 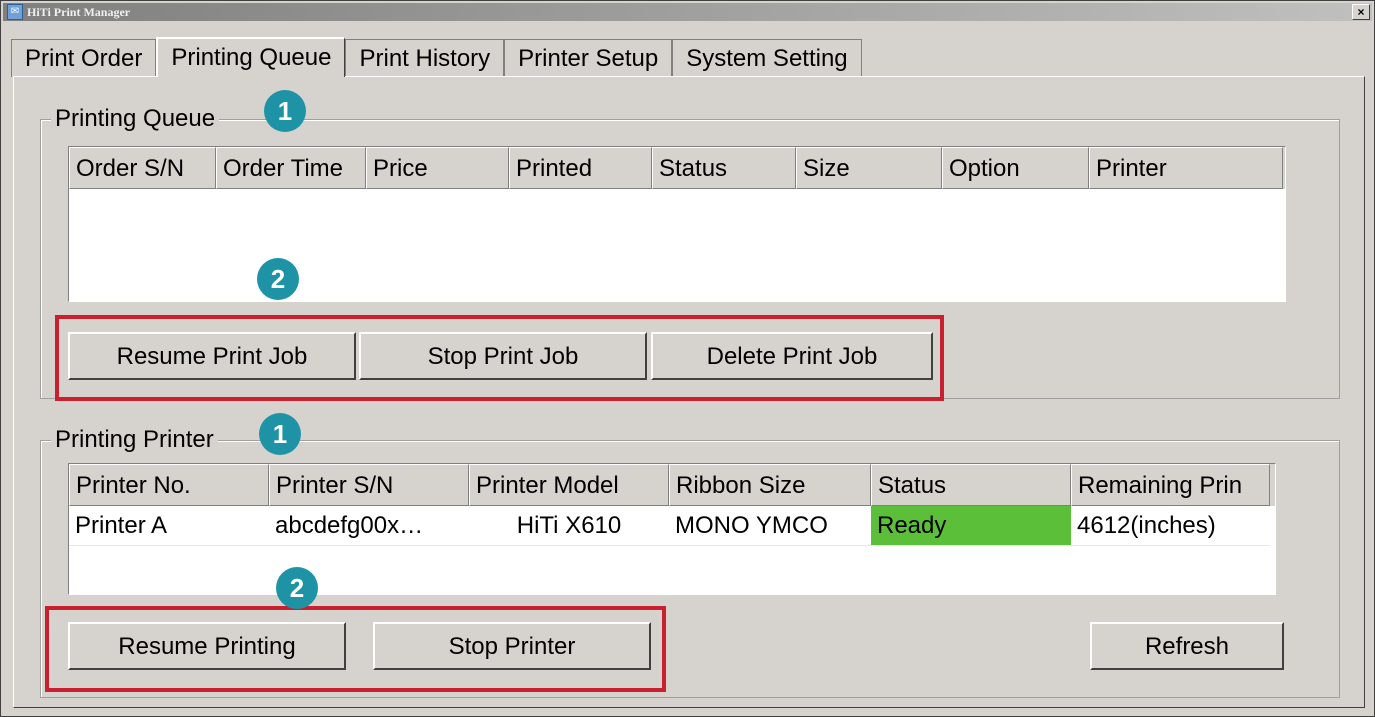 I want to click on queue-col-printed: Printed, so click(x=580, y=168).